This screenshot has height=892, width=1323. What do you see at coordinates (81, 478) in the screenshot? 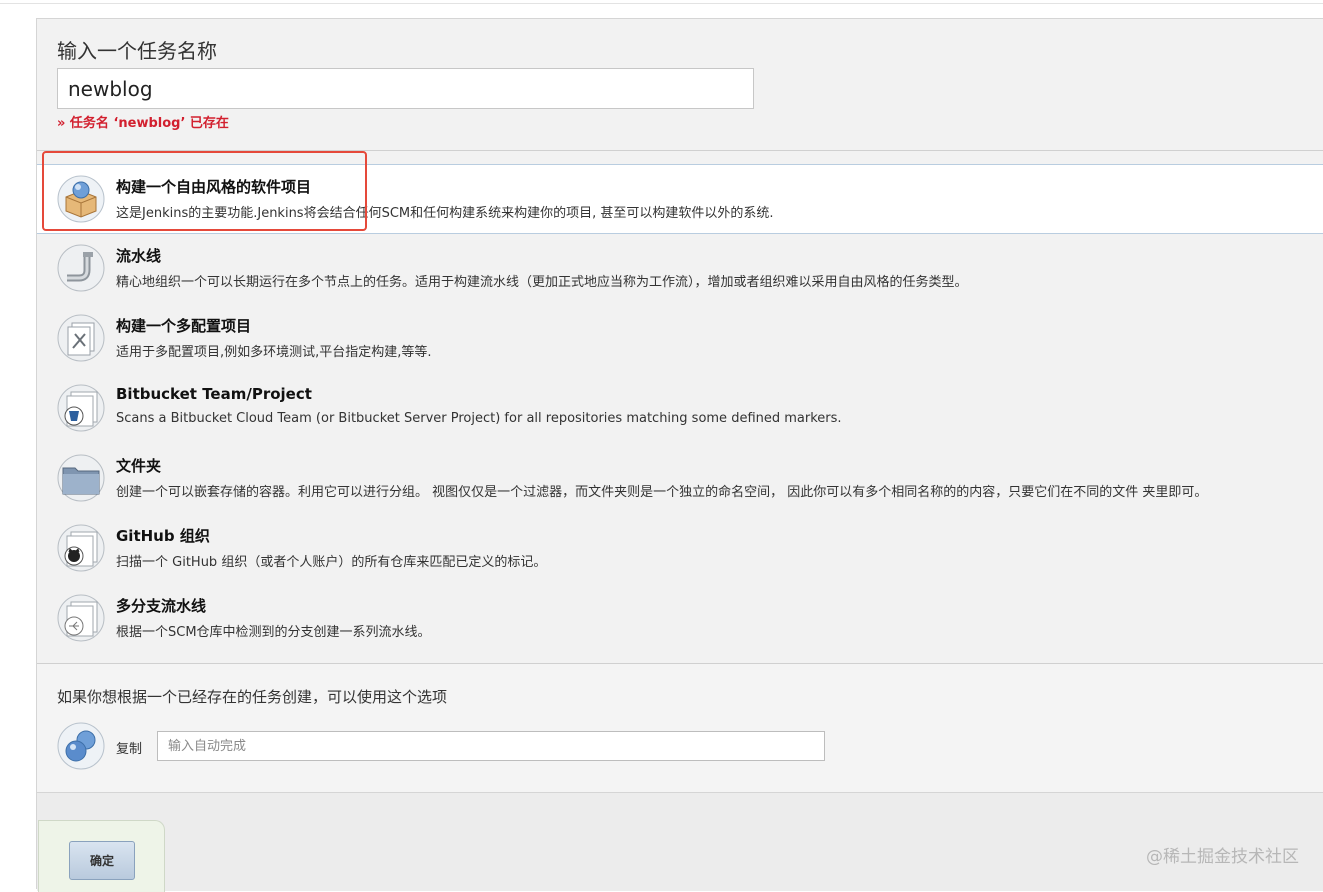
I see `folder-icon` at bounding box center [81, 478].